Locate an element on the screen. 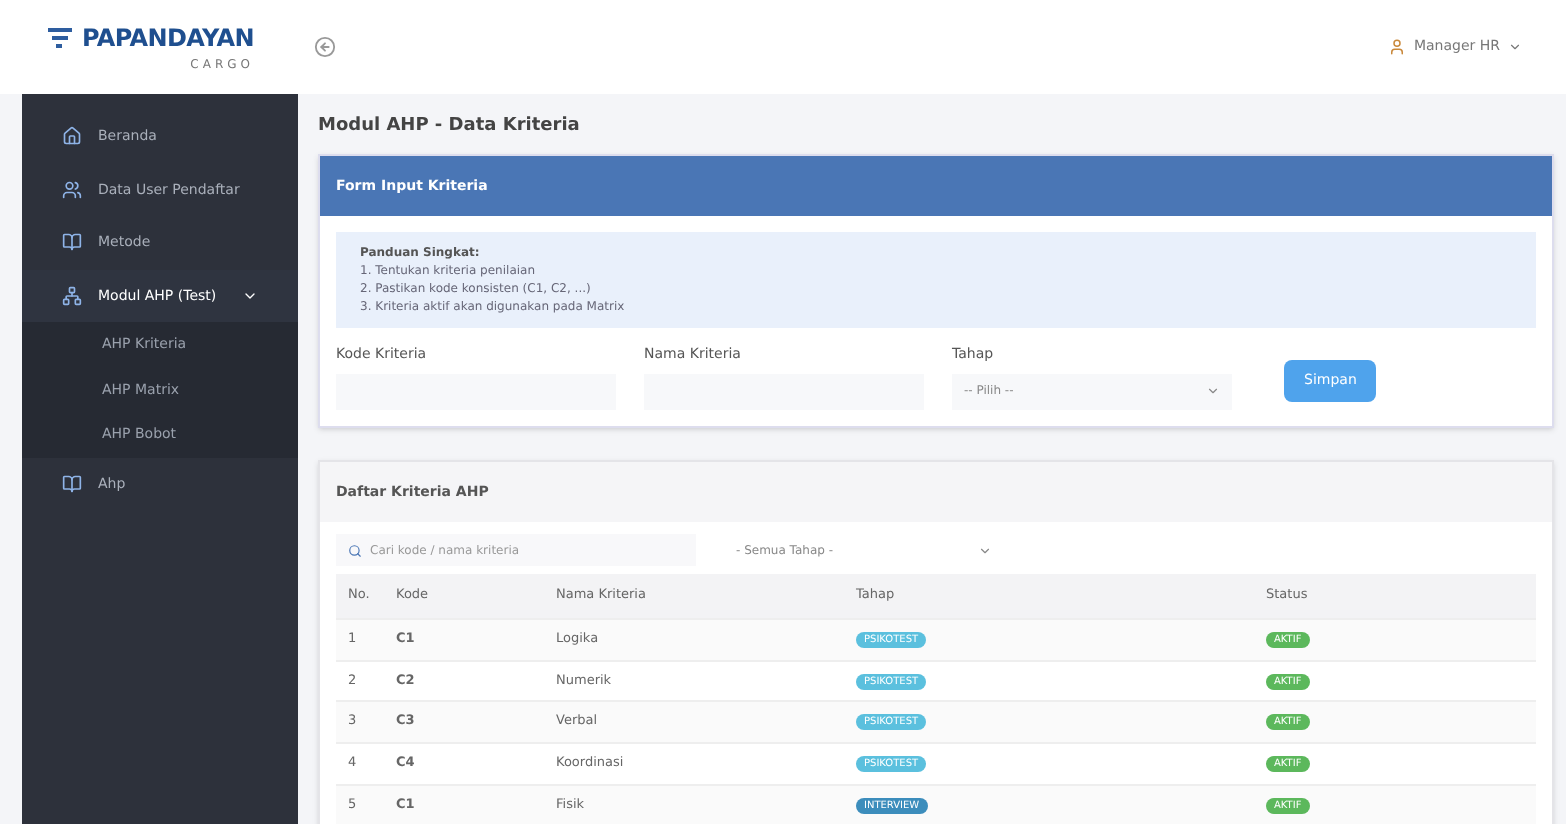 The height and width of the screenshot is (824, 1566). page-title: Modul AHP - Data Kriteria is located at coordinates (450, 127).